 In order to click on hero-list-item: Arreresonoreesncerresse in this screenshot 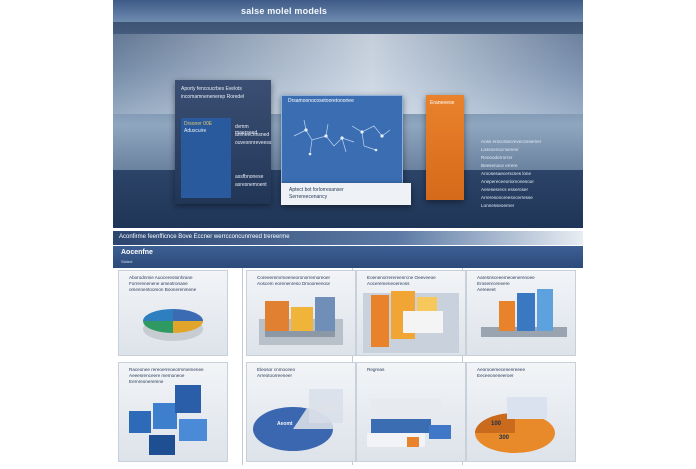, I will do `click(507, 197)`.